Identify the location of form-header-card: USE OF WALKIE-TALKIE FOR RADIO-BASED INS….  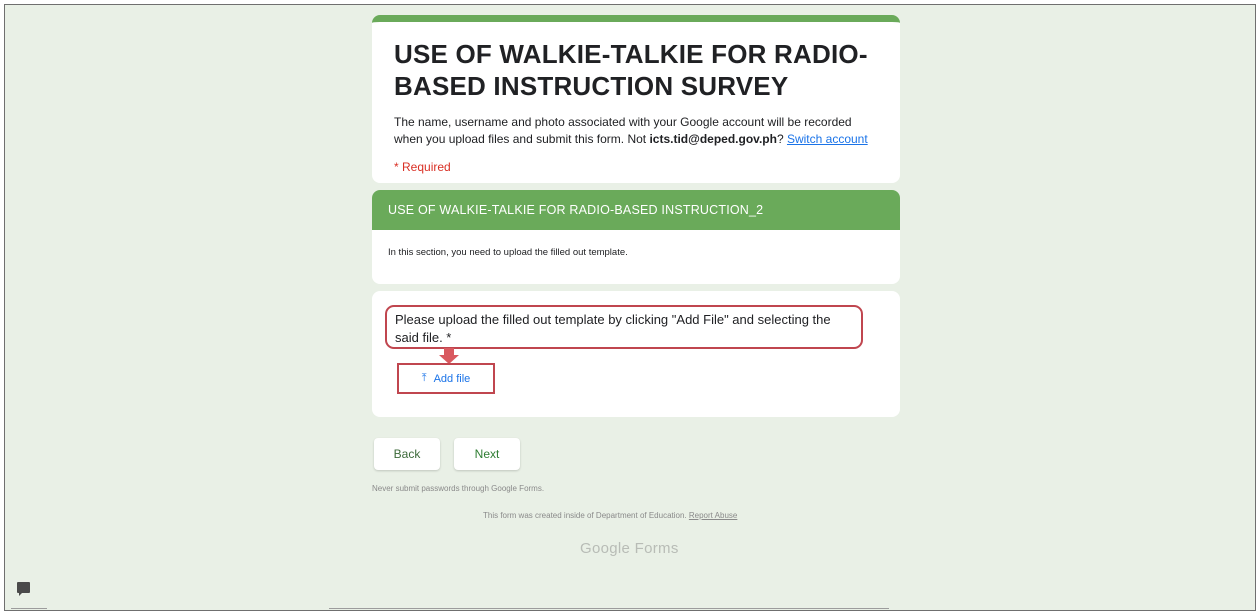
(636, 99).